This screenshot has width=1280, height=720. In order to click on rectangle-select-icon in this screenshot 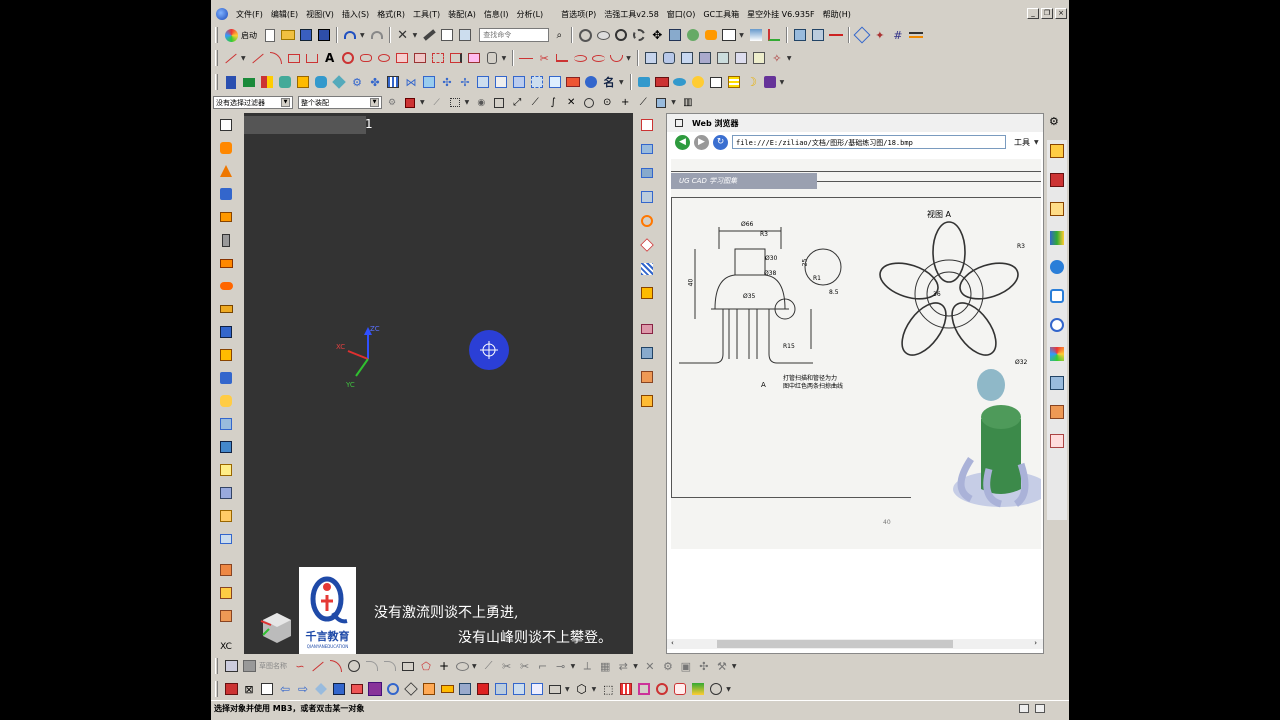, I will do `click(455, 103)`.